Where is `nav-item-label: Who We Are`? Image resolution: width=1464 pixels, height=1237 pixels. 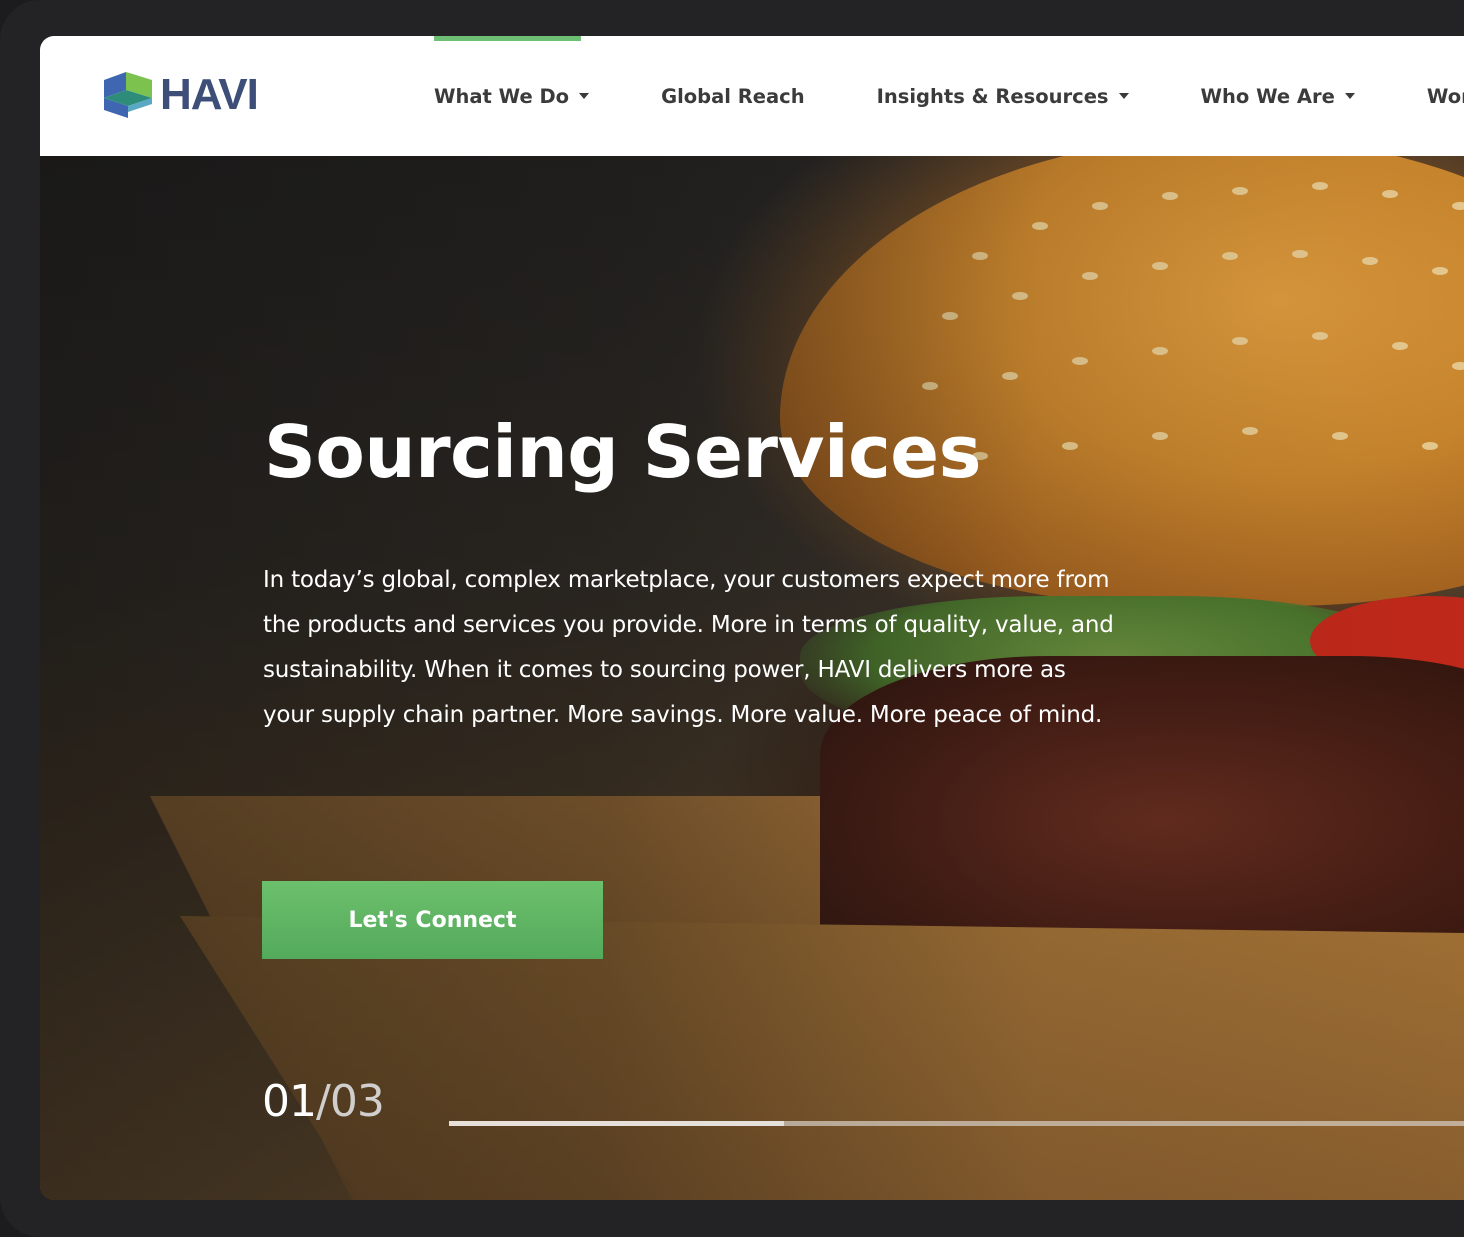
nav-item-label: Who We Are is located at coordinates (1267, 96).